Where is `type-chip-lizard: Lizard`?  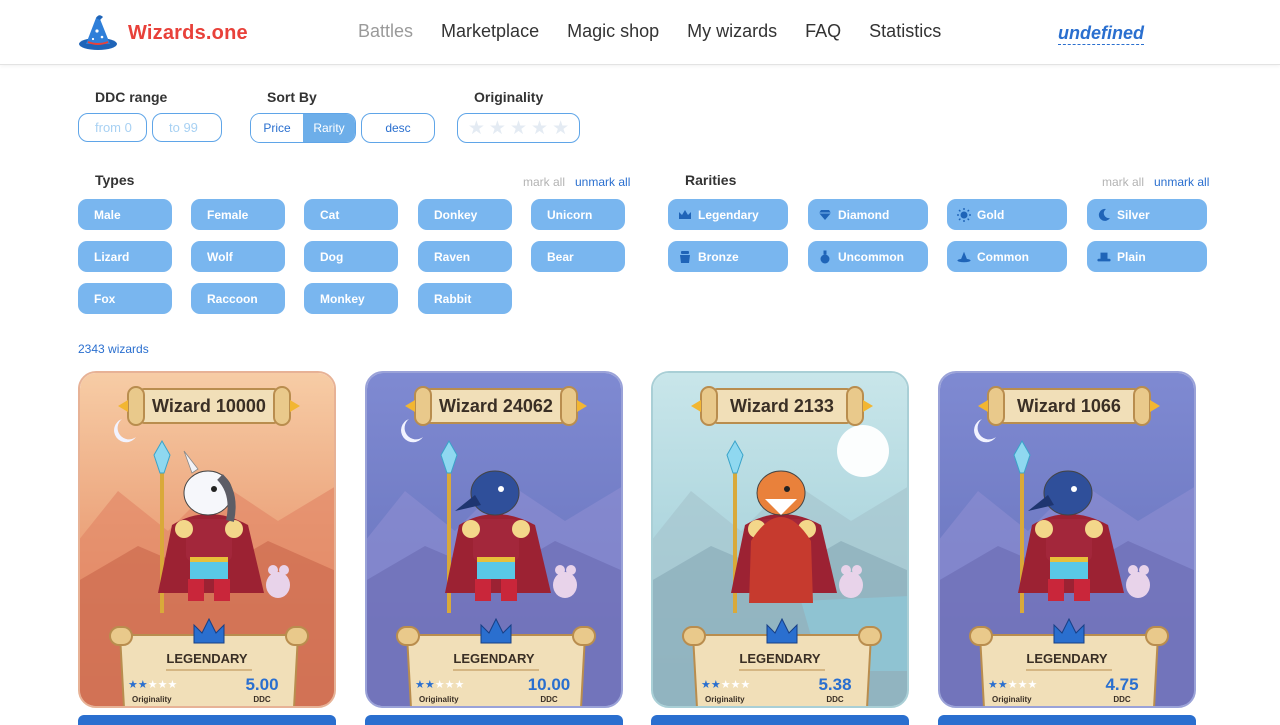 type-chip-lizard: Lizard is located at coordinates (125, 256).